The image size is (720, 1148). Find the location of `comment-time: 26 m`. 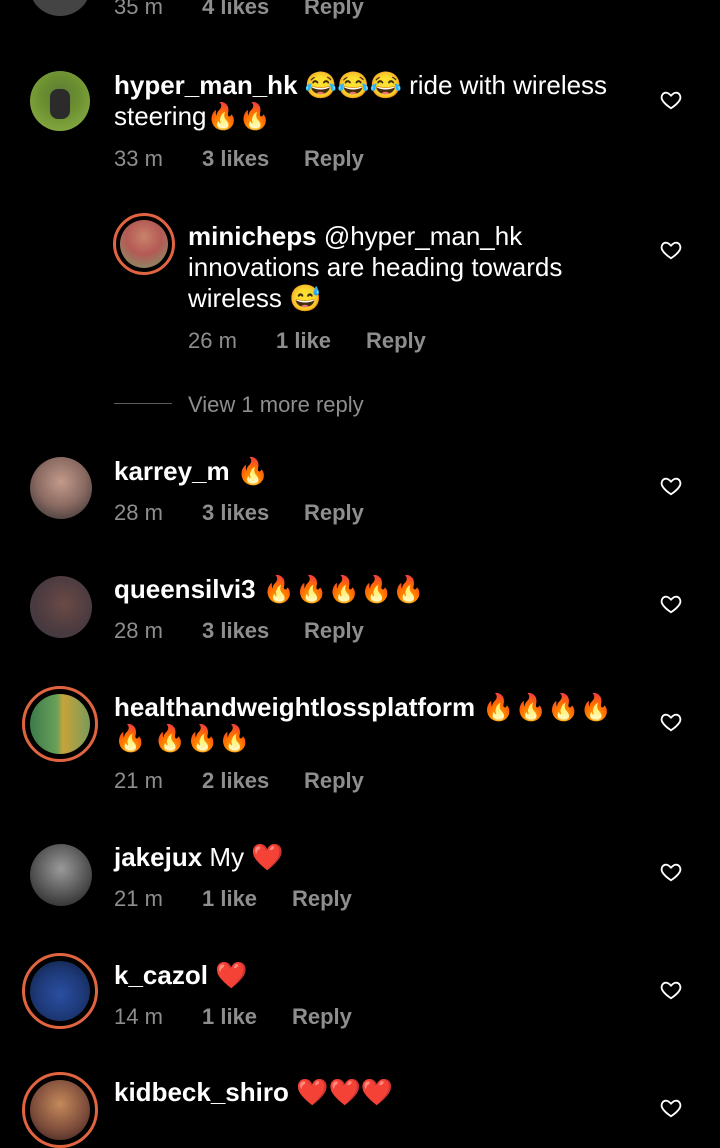

comment-time: 26 m is located at coordinates (212, 340).